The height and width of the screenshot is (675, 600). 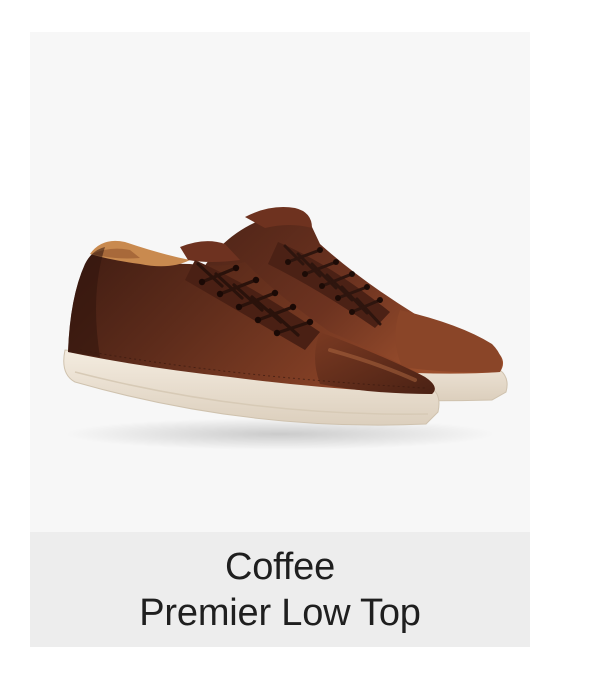 What do you see at coordinates (280, 566) in the screenshot?
I see `product-color-name: Coffee` at bounding box center [280, 566].